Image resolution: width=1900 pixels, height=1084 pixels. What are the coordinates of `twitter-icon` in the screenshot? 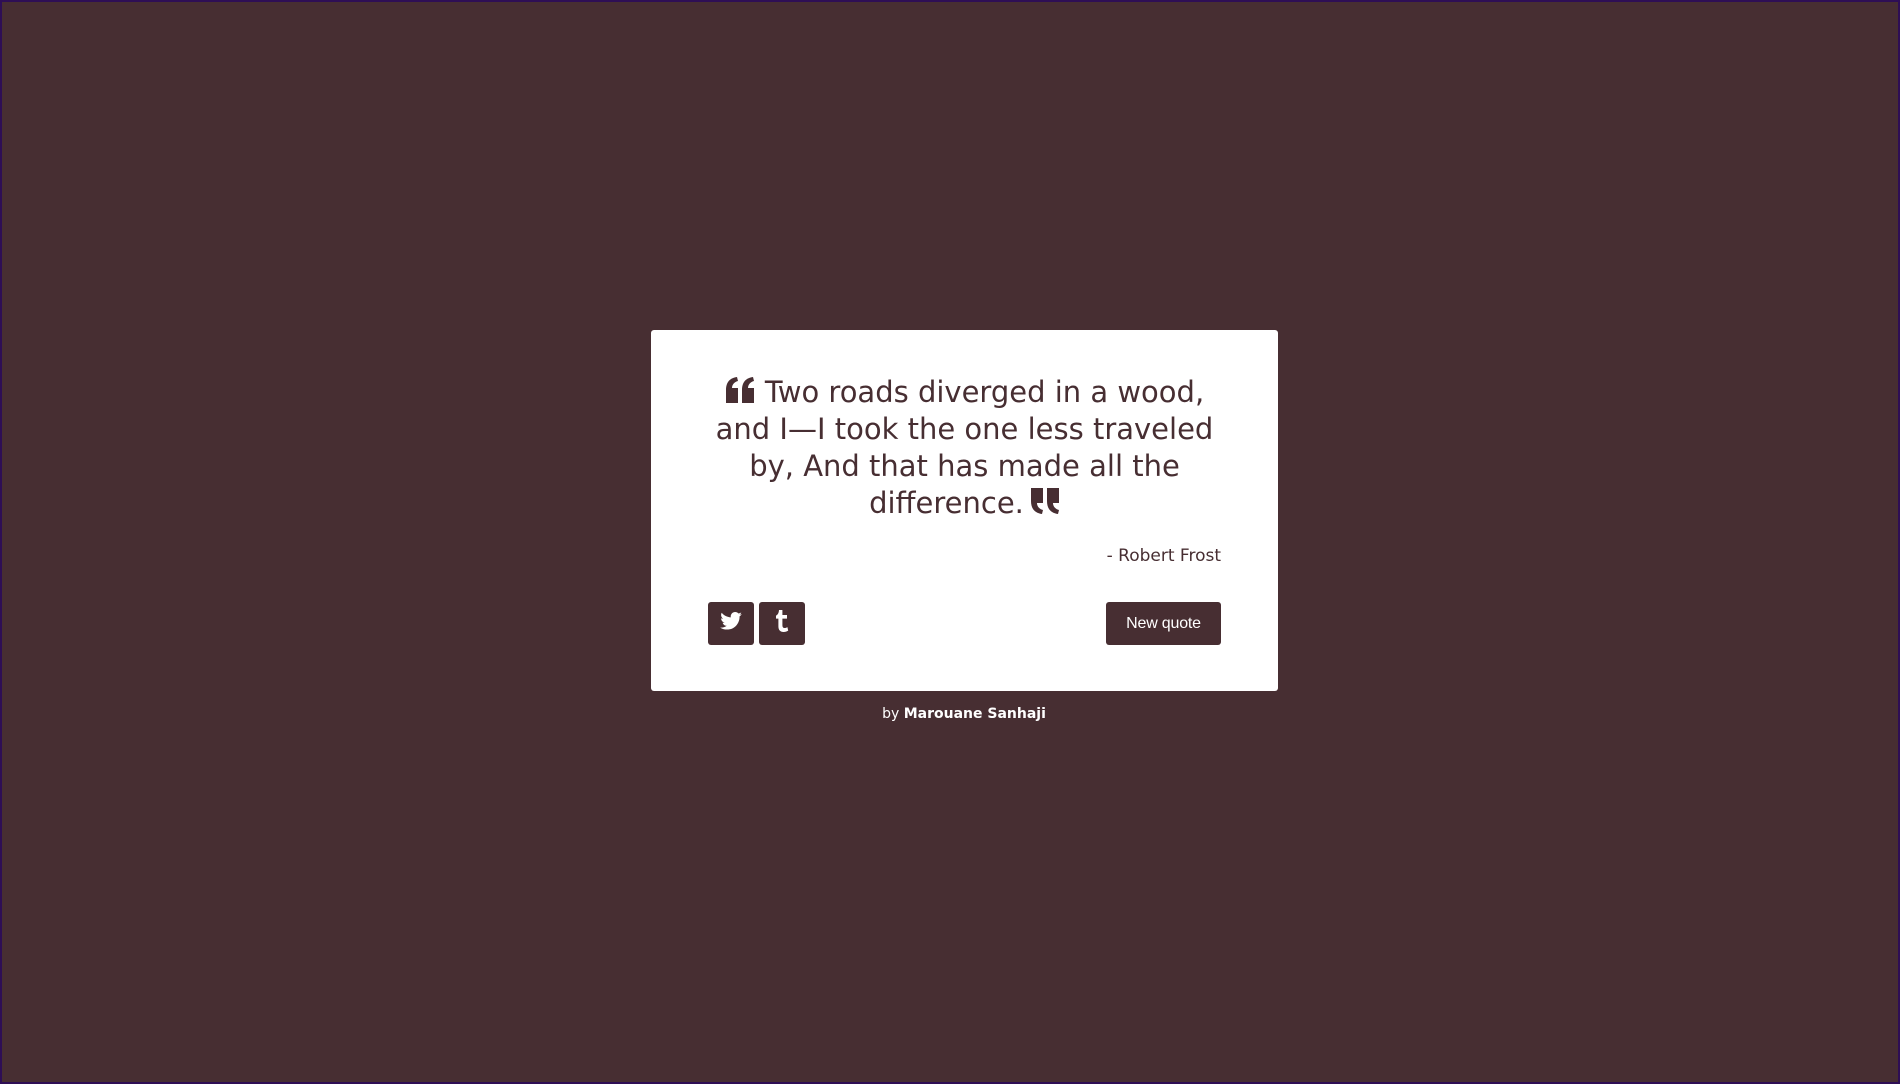 It's located at (731, 623).